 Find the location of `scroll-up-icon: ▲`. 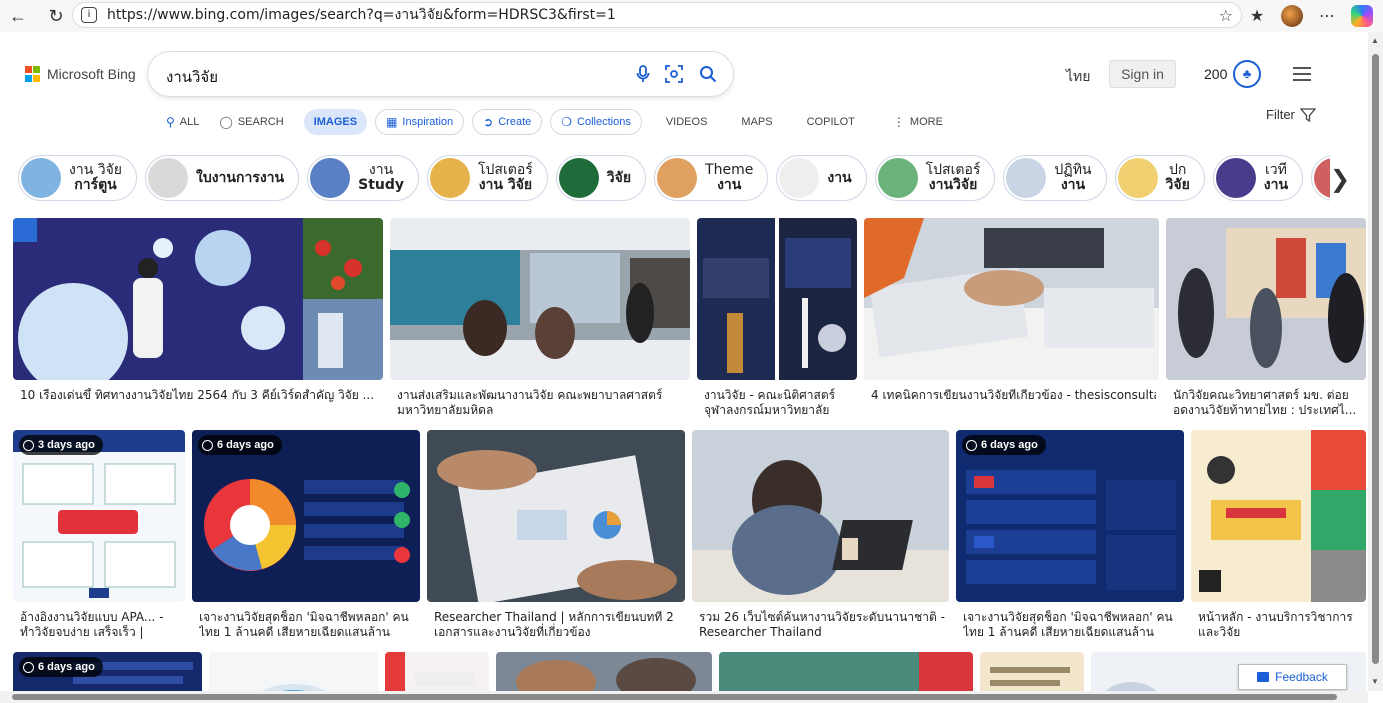

scroll-up-icon: ▲ is located at coordinates (1375, 40).